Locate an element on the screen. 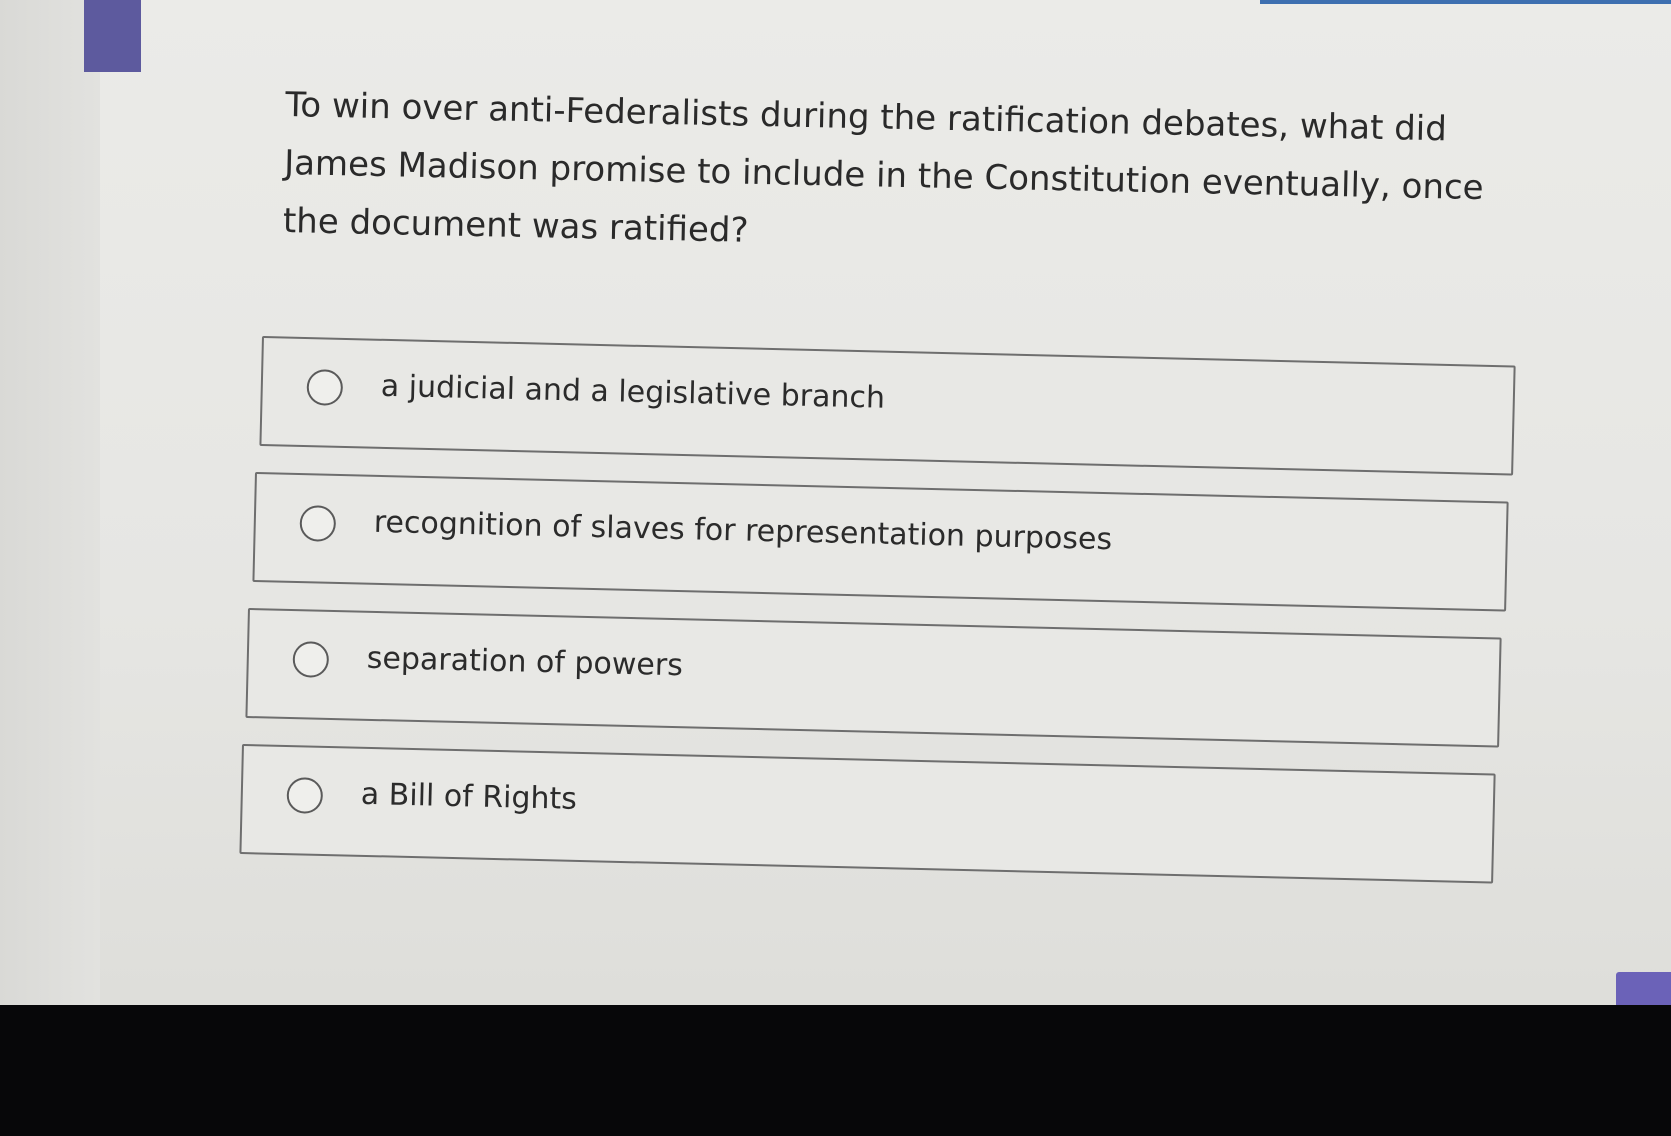 Image resolution: width=1671 pixels, height=1136 pixels. header-accent-block is located at coordinates (112, 36).